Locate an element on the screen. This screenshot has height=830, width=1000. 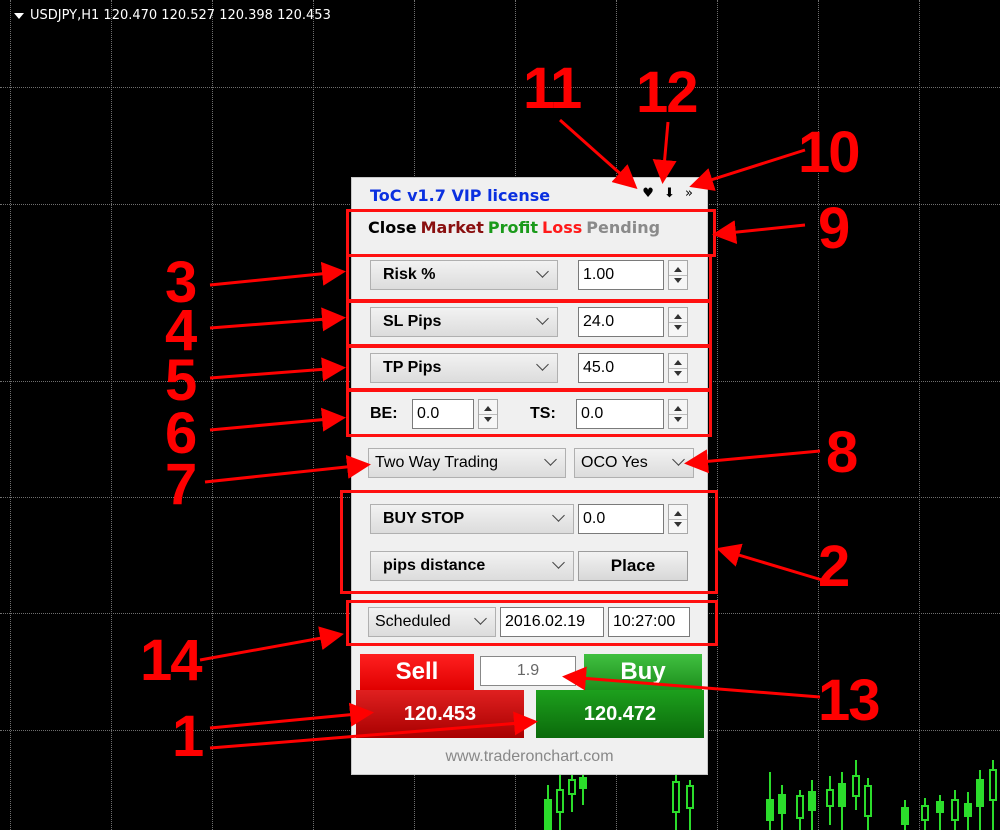
annotation-number-10: 10 is located at coordinates (829, 152).